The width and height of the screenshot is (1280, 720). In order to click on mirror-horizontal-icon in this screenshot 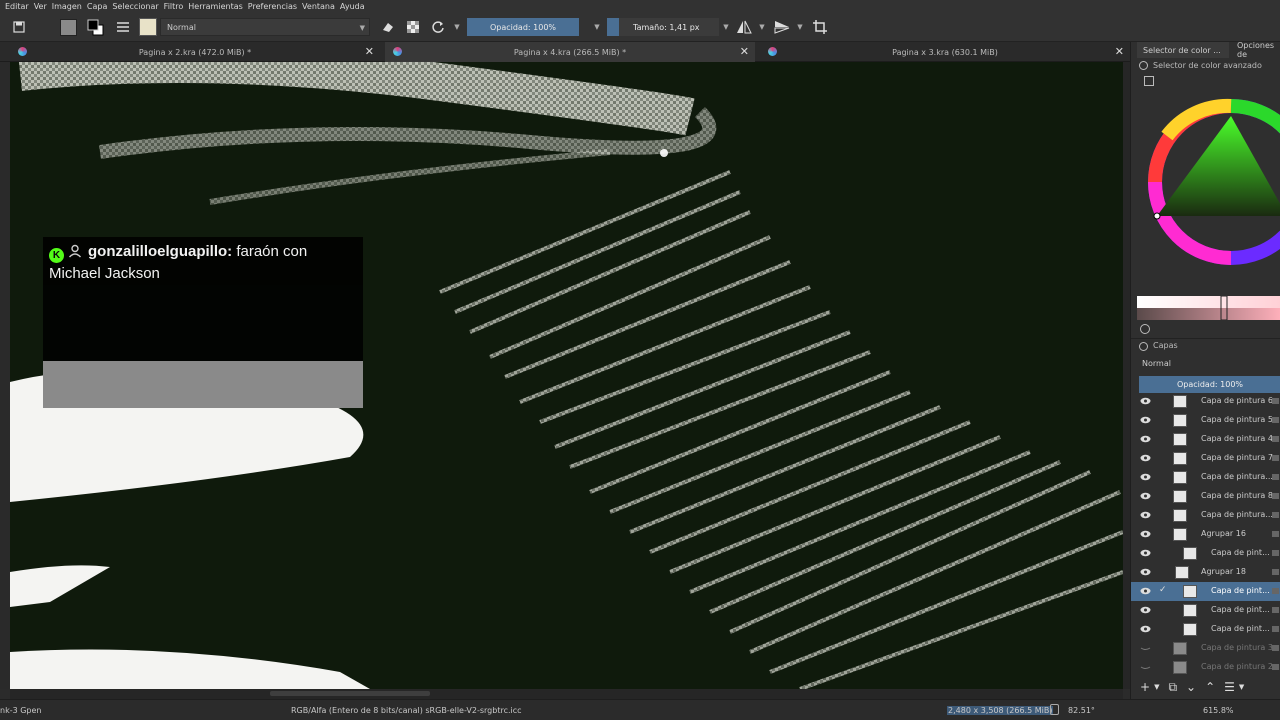, I will do `click(744, 27)`.